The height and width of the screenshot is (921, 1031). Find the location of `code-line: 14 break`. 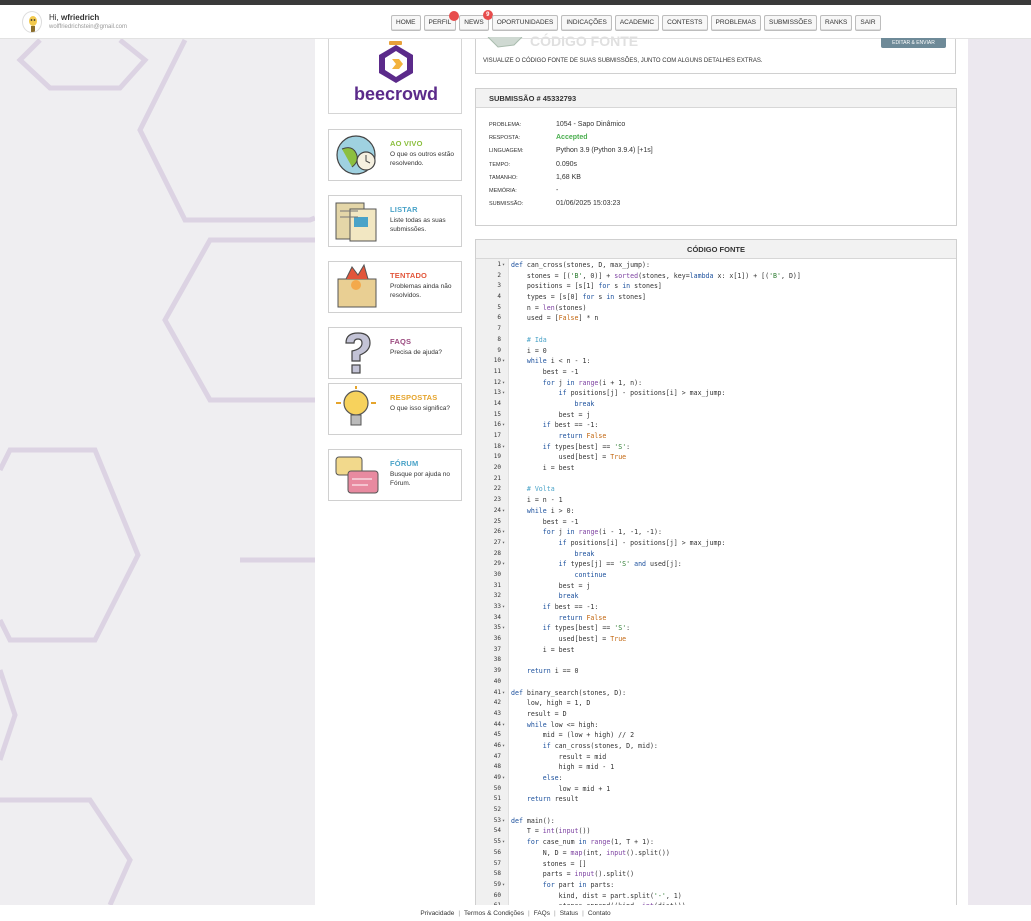

code-line: 14 break is located at coordinates (716, 404).